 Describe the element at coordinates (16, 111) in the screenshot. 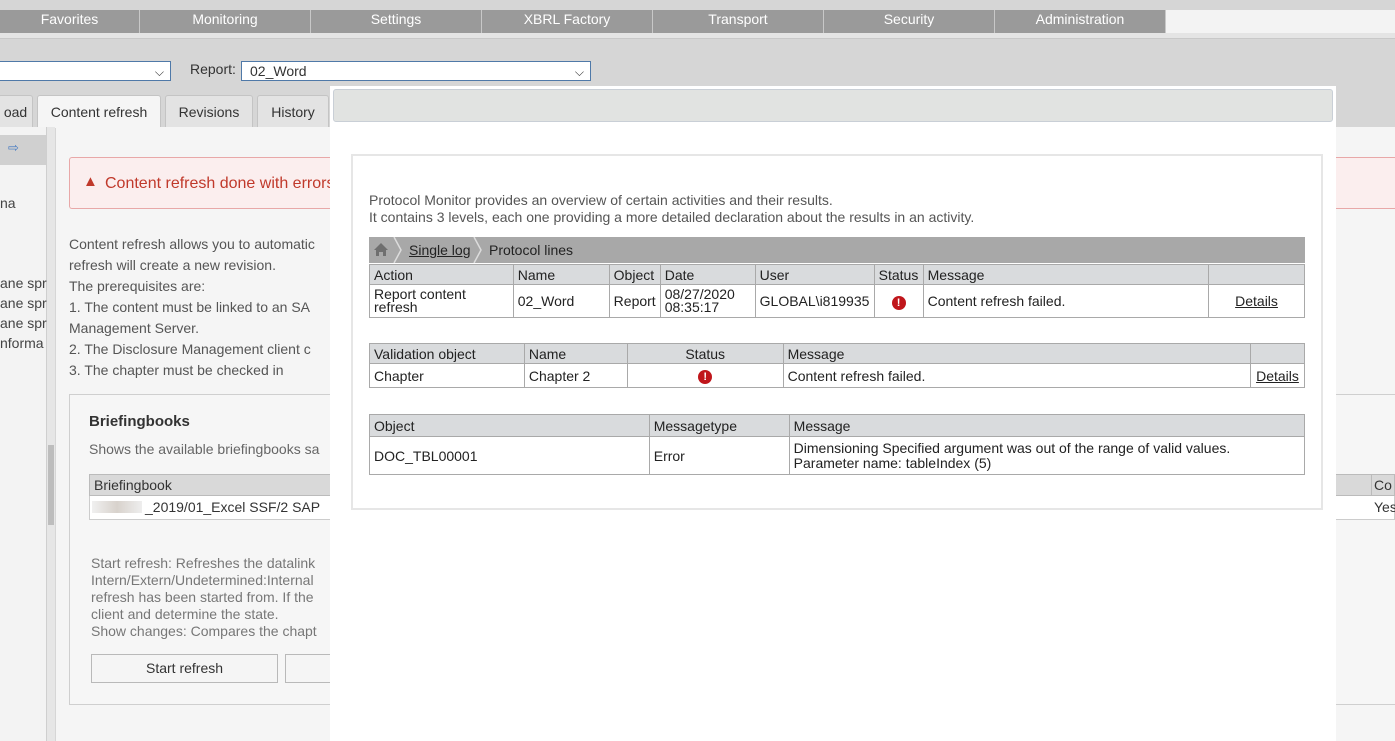

I see `tab-upload: oad` at that location.